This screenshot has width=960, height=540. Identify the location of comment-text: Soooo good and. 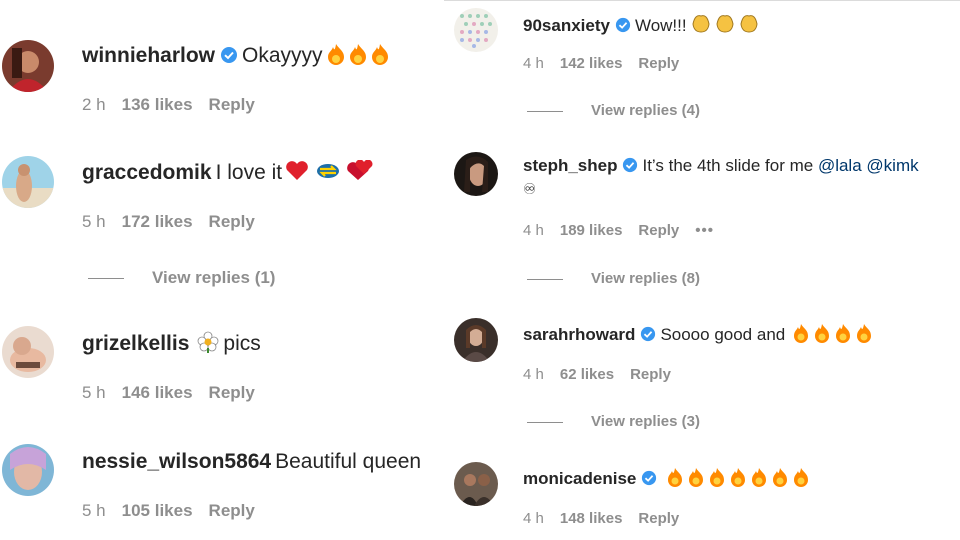
(723, 334).